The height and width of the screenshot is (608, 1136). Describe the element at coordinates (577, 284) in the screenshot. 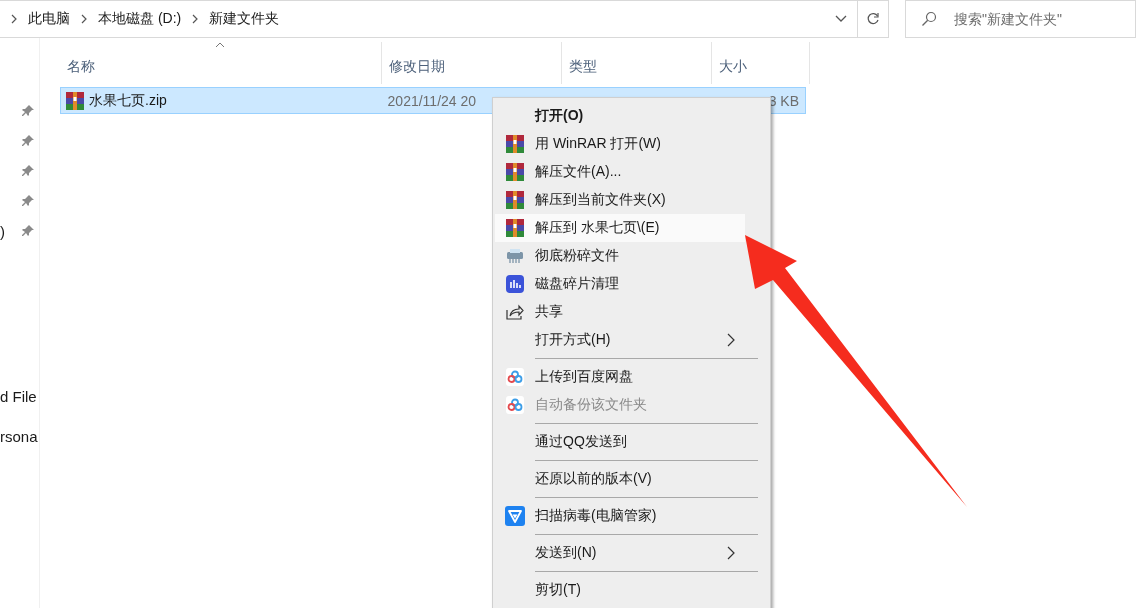

I see `menu-item-label: 磁盘碎片清理` at that location.